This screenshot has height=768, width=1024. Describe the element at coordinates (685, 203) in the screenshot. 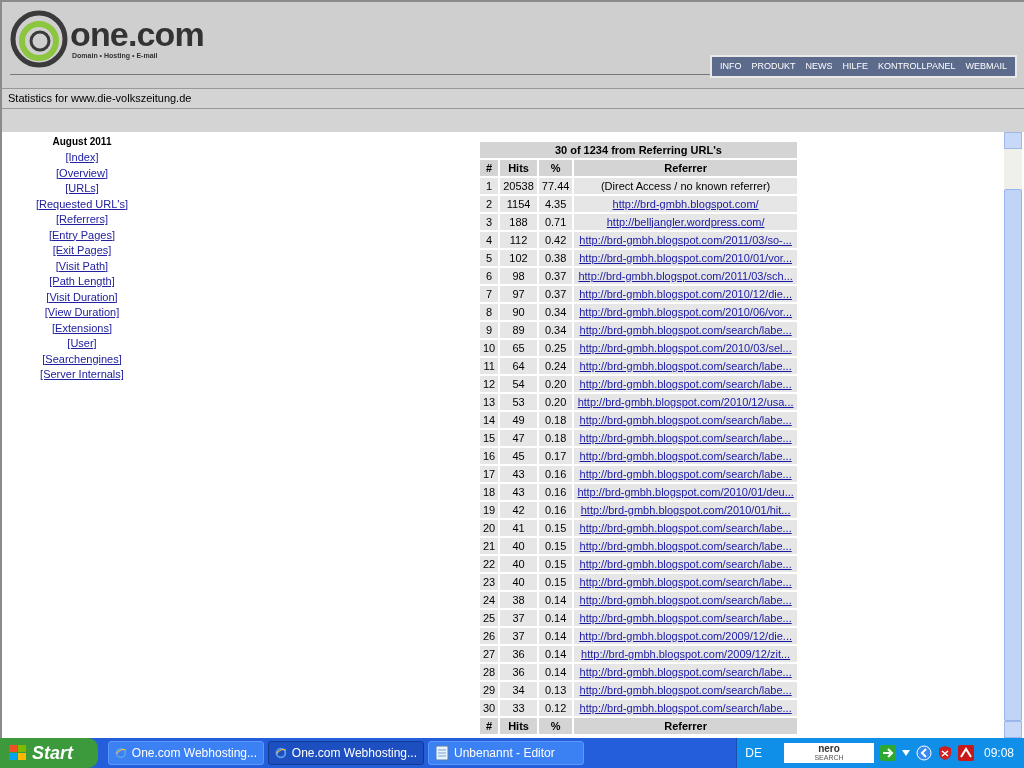

I see `referrer-link: http://brd-gmbh.blogspot.com/` at that location.